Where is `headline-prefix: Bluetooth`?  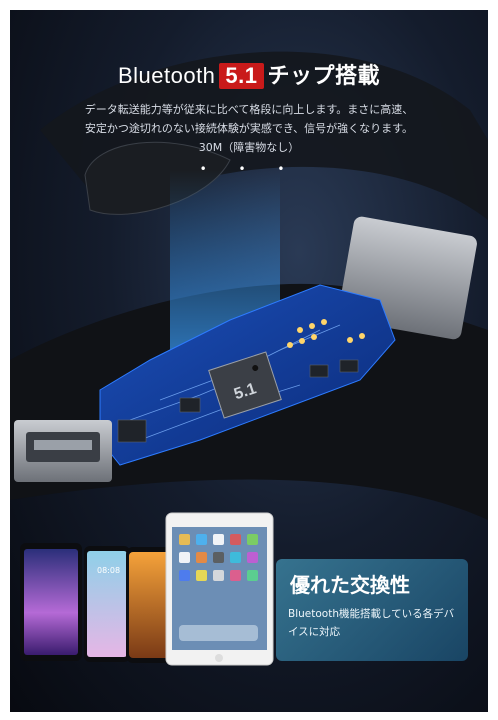
headline-prefix: Bluetooth is located at coordinates (166, 75).